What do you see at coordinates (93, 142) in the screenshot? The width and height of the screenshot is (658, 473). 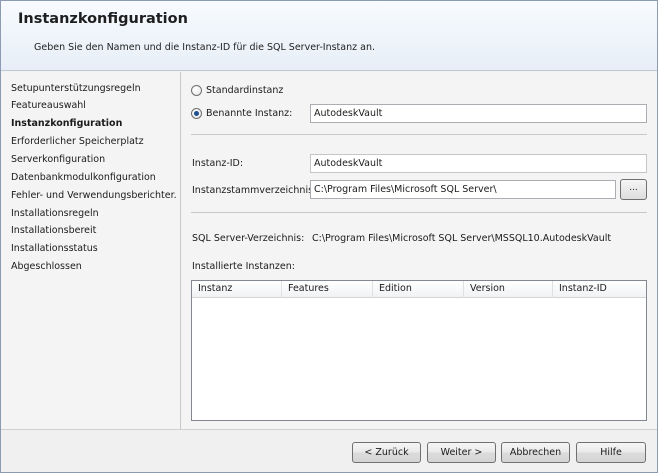 I see `sidebar-item-erforderlicher-speicherplatz: Erforderlicher Speicherplatz` at bounding box center [93, 142].